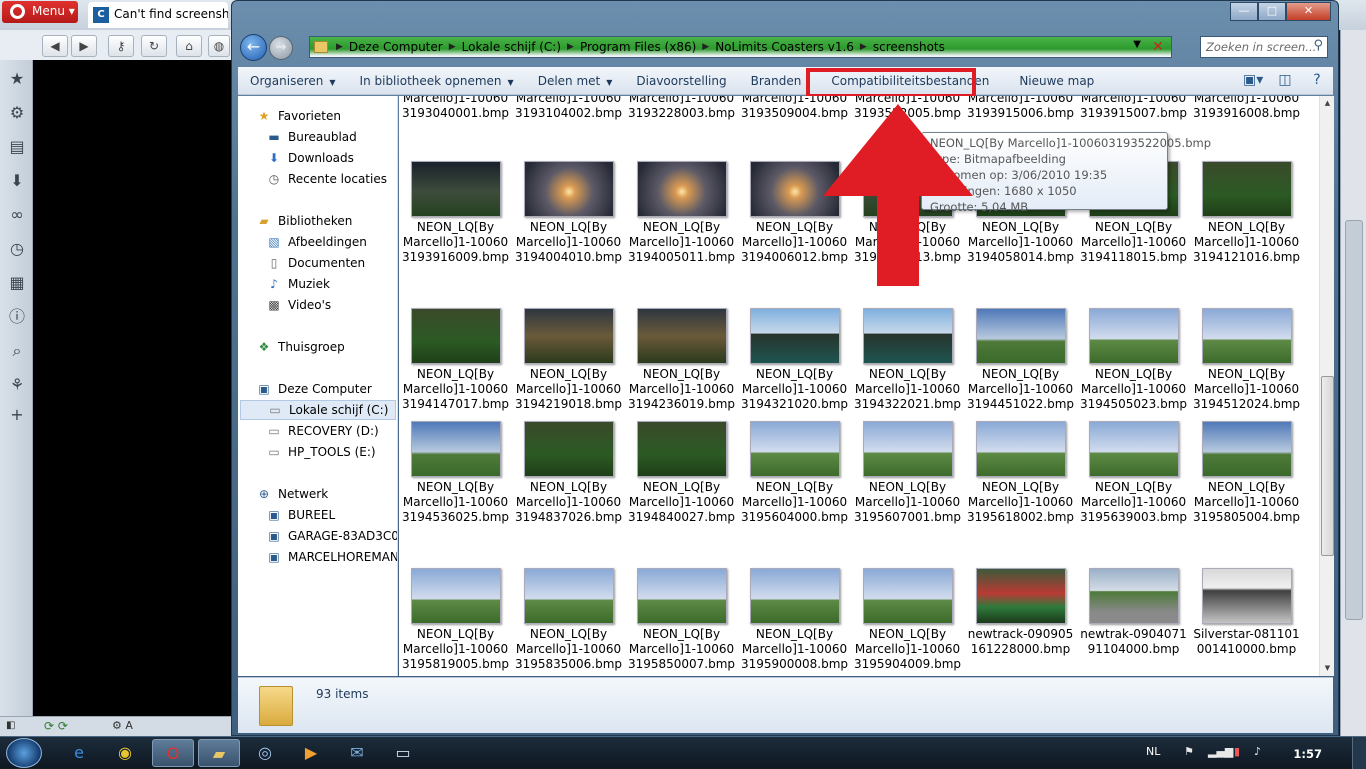 This screenshot has height=769, width=1366. Describe the element at coordinates (455, 473) in the screenshot. I see `file-item: NEON_LQ[By Marcello]1-10060 3194536025.bmp` at that location.